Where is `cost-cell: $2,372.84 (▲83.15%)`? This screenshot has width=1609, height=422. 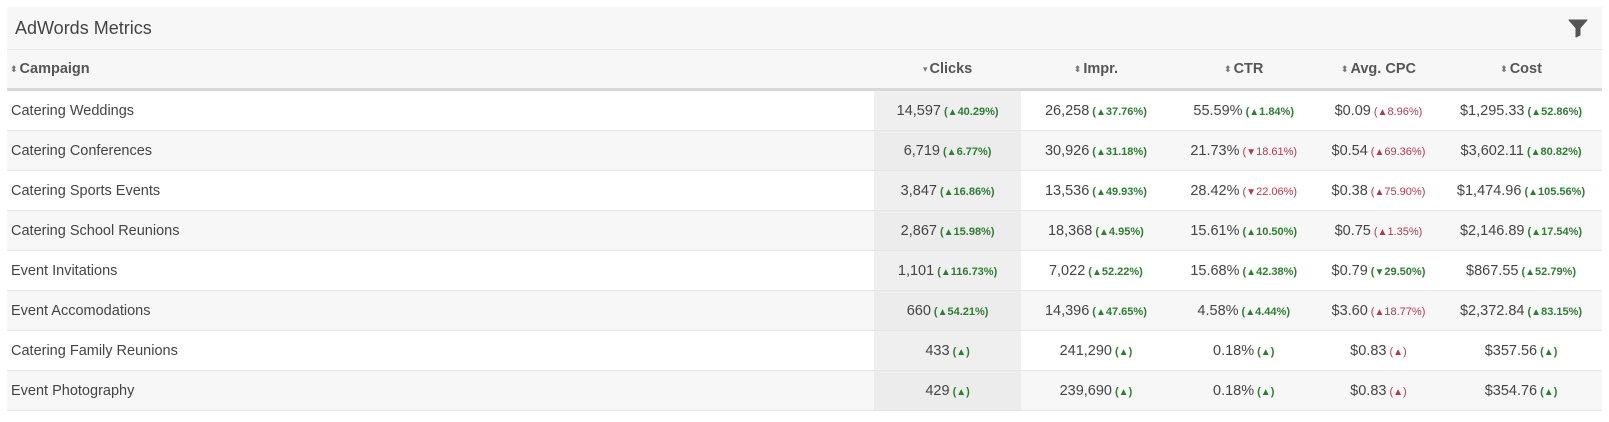
cost-cell: $2,372.84 (▲83.15%) is located at coordinates (1521, 310).